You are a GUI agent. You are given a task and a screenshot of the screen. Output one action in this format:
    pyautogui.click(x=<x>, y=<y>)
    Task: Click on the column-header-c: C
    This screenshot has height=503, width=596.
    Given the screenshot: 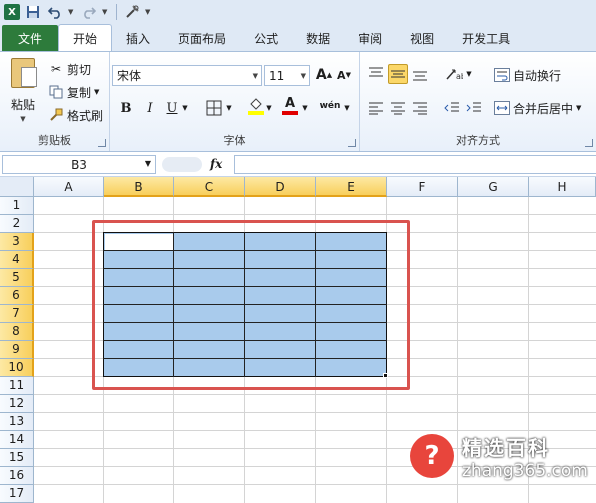 What is the action you would take?
    pyautogui.click(x=209, y=187)
    